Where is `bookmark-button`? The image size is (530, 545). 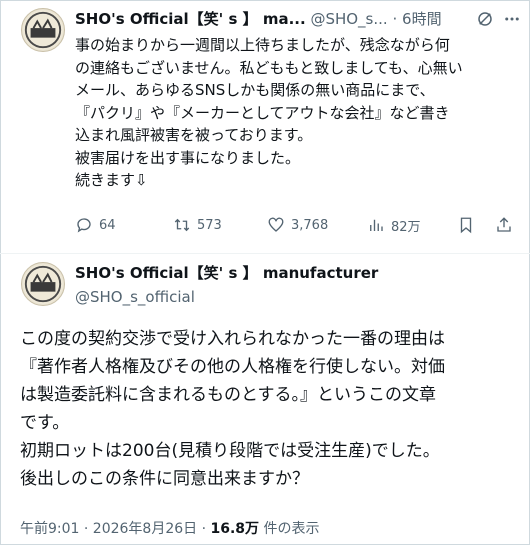 bookmark-button is located at coordinates (466, 225).